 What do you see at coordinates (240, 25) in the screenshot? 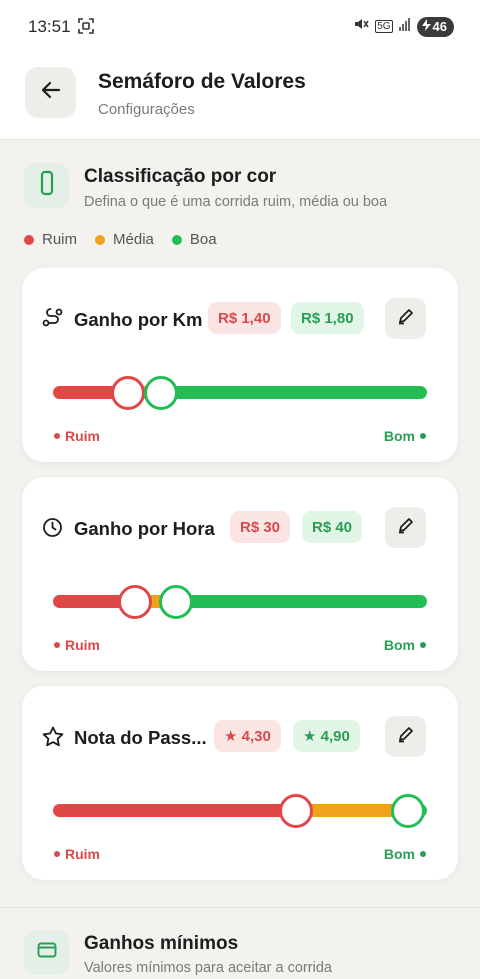
I see `status-bar: 13:51 5G 46` at bounding box center [240, 25].